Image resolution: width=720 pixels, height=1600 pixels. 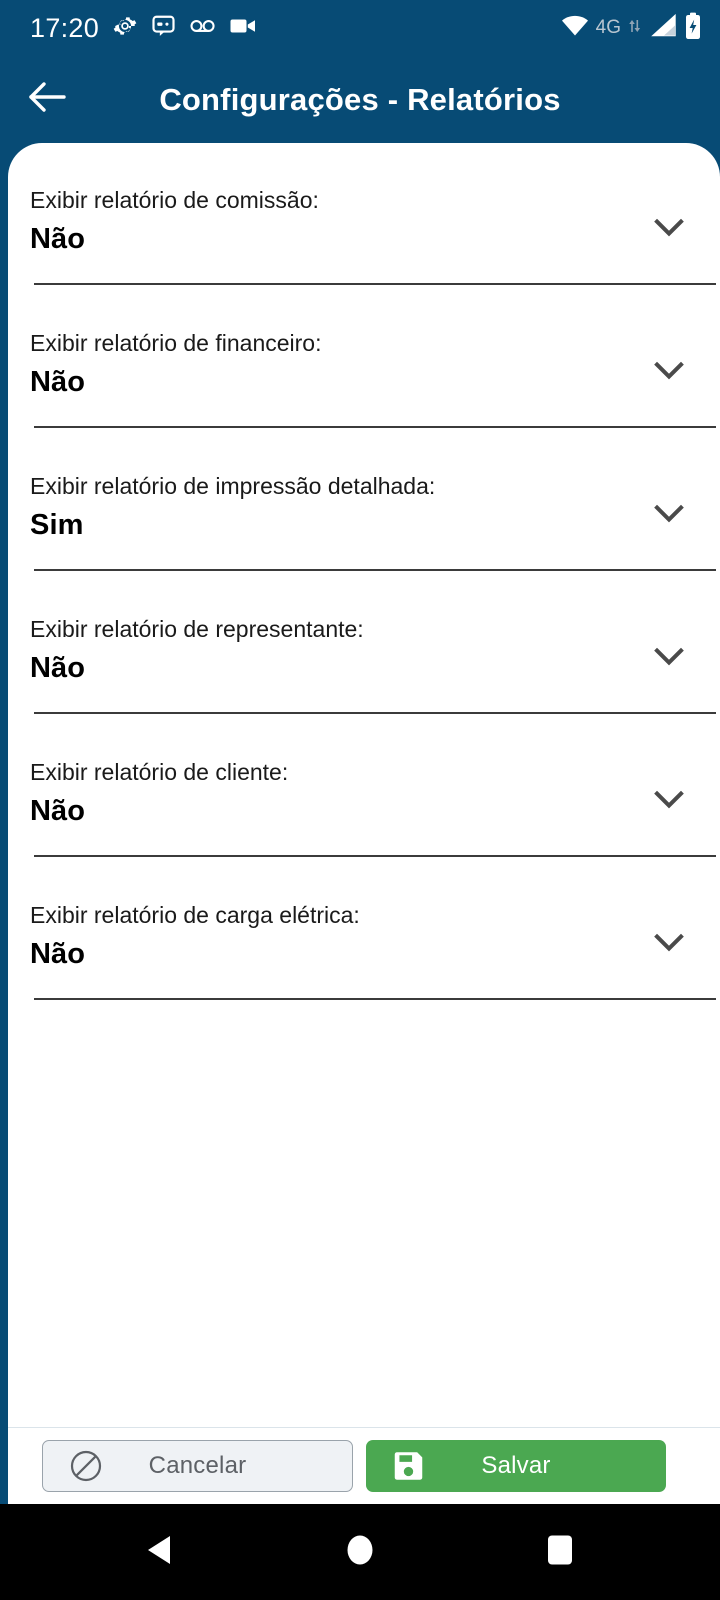 What do you see at coordinates (608, 27) in the screenshot?
I see `network-type-label: 4G` at bounding box center [608, 27].